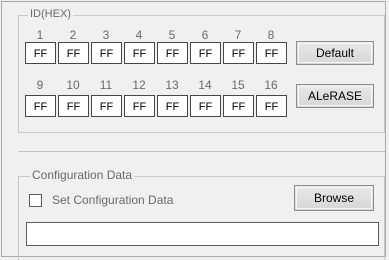 The image size is (389, 260). What do you see at coordinates (202, 234) in the screenshot?
I see `configuration-file-path-input` at bounding box center [202, 234].